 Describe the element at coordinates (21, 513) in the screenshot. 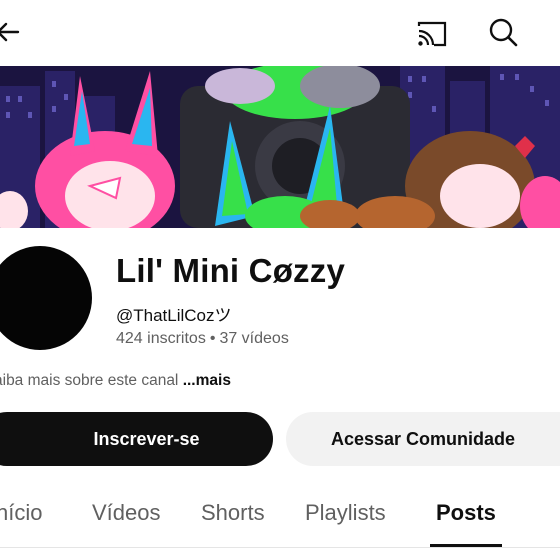

I see `tab-home: nício` at that location.